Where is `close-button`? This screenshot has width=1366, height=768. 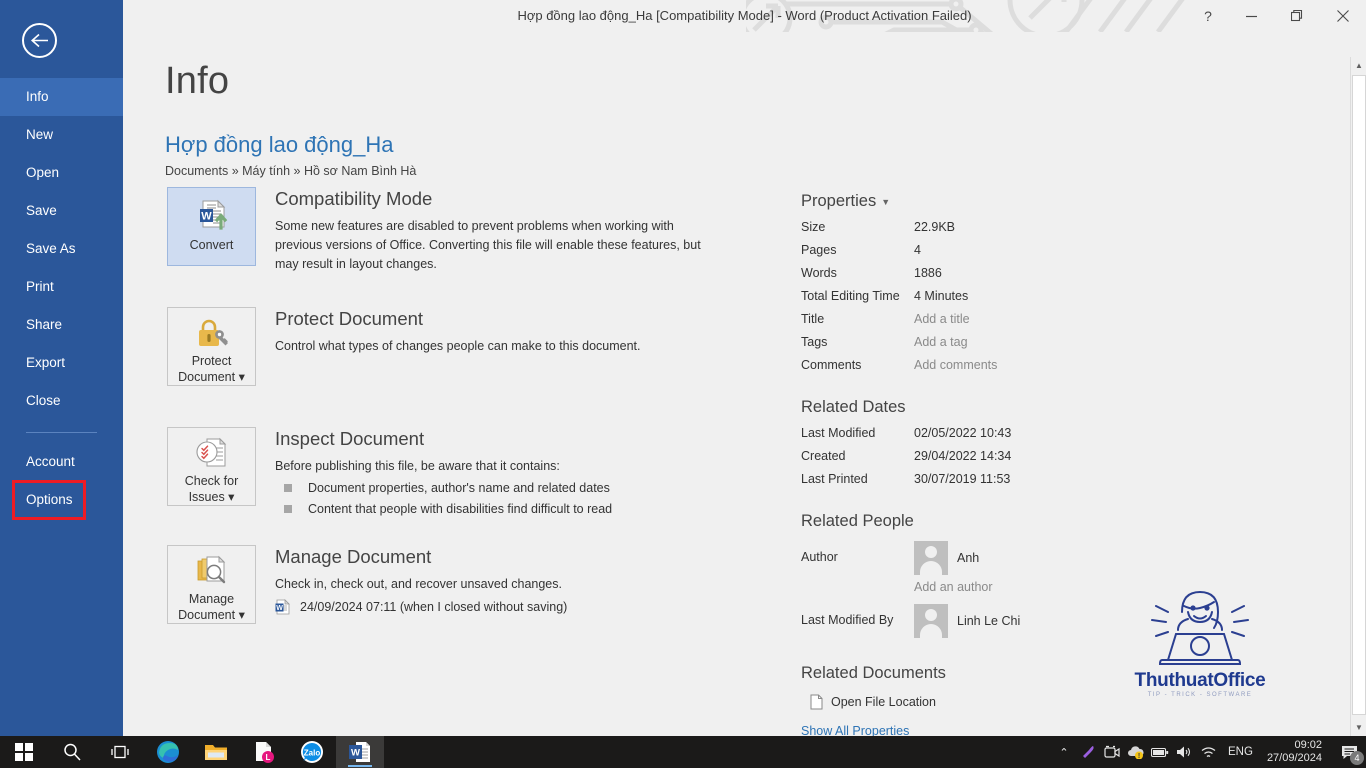 close-button is located at coordinates (1343, 16).